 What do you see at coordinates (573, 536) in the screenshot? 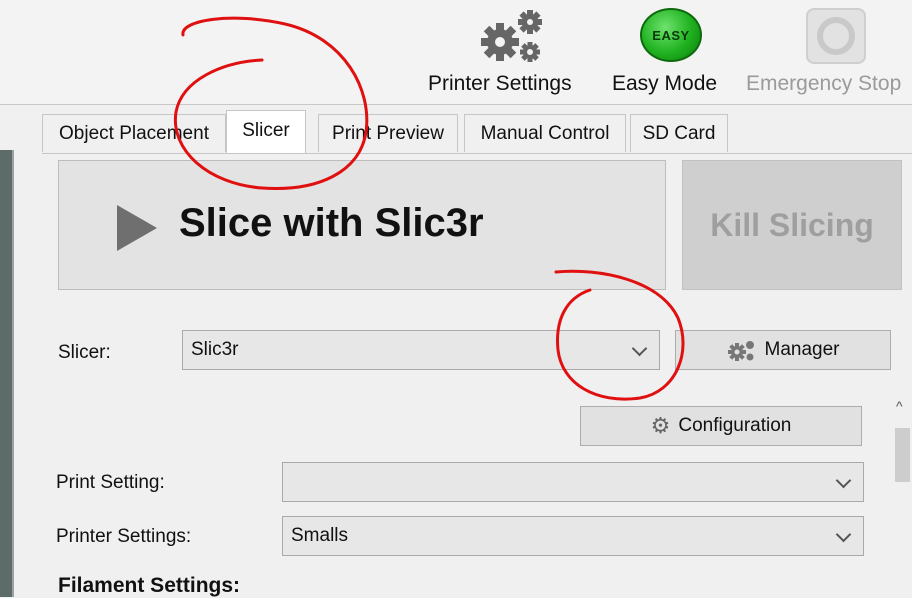
I see `printer-settings-select: Smalls` at bounding box center [573, 536].